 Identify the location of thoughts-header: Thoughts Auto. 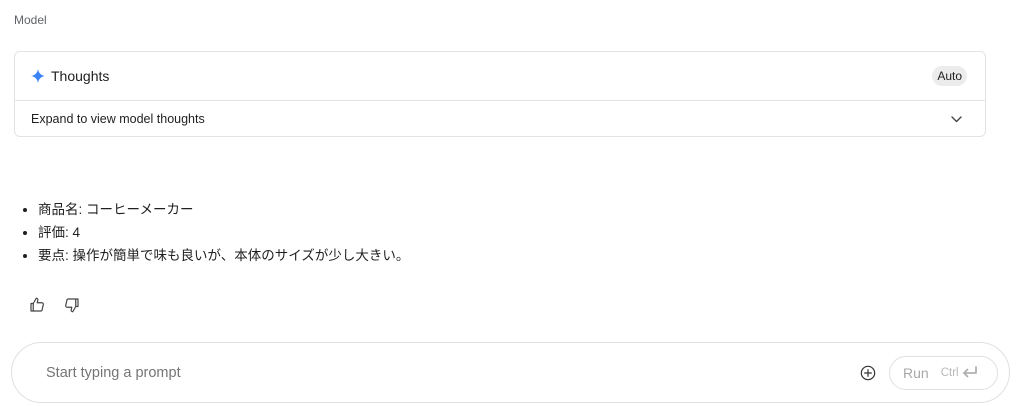
(500, 76).